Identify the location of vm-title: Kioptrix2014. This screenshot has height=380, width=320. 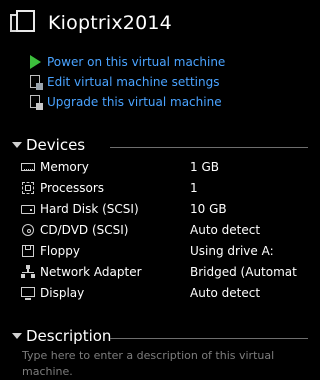
(110, 23).